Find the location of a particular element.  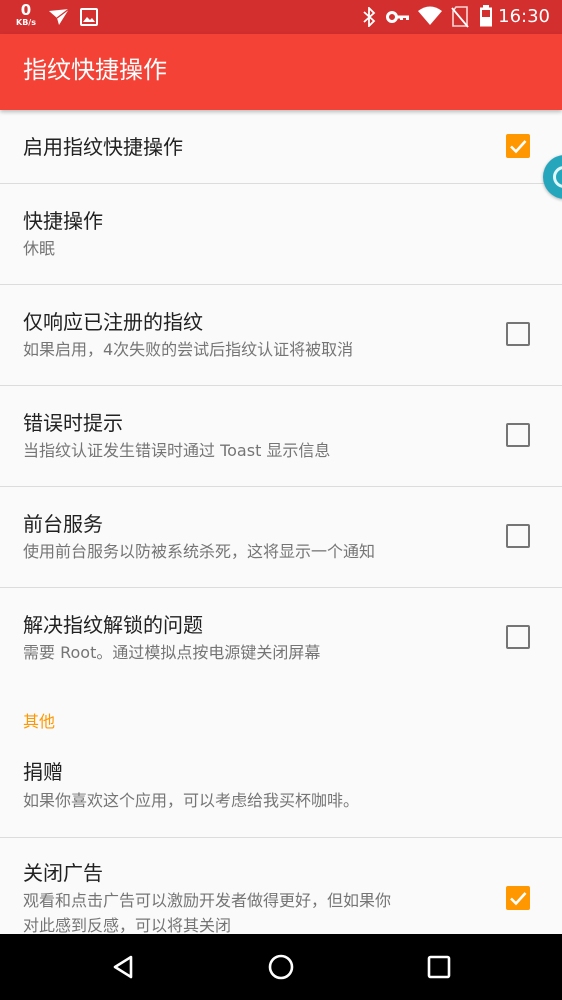

error-toast-checkbox is located at coordinates (518, 435).